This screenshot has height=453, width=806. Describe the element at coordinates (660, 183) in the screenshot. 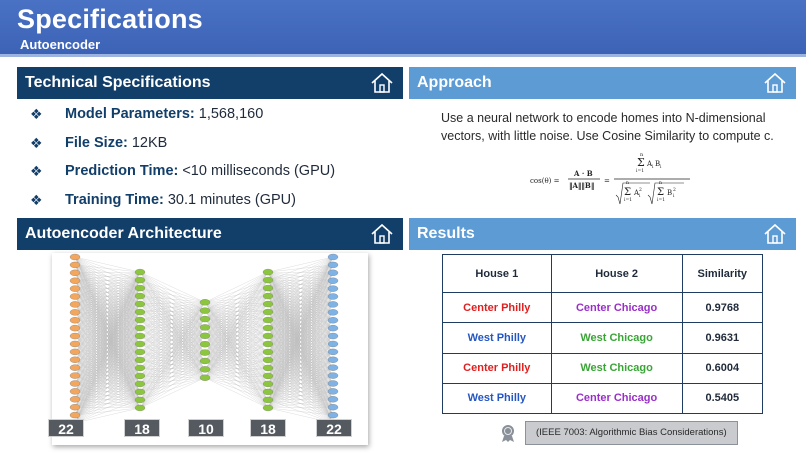

I see `svg-text: n` at that location.